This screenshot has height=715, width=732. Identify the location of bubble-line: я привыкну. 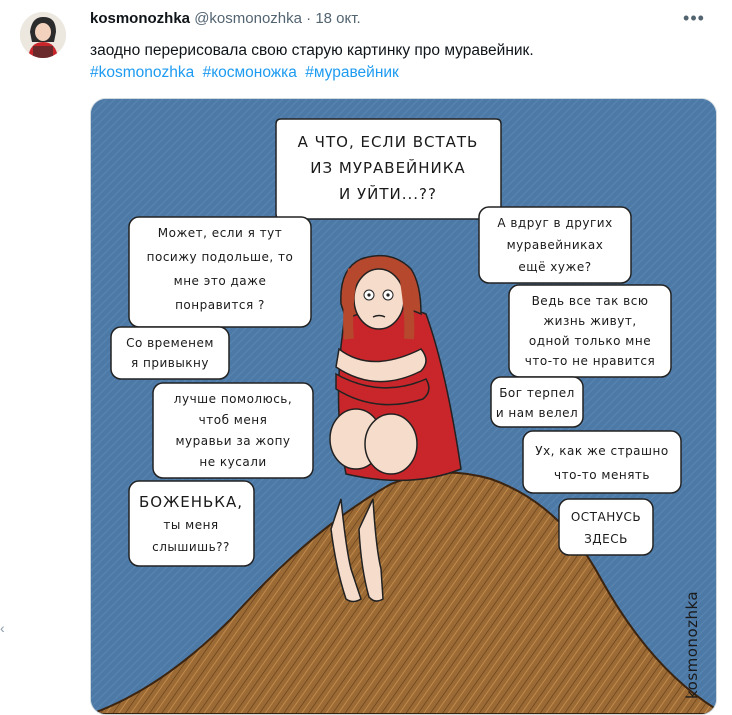
(170, 363).